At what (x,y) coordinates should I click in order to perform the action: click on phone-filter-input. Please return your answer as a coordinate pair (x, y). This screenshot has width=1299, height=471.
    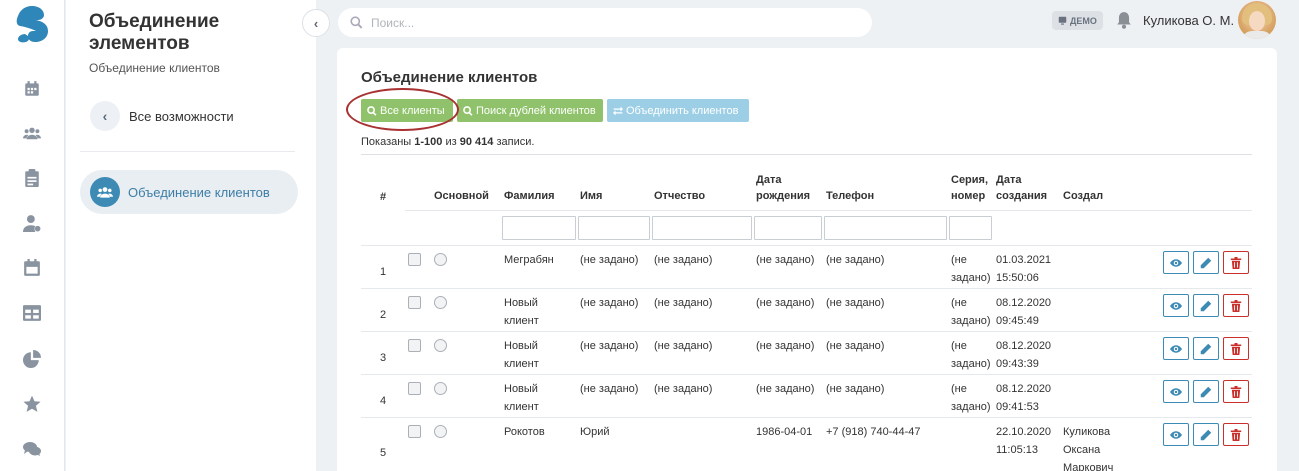
    Looking at the image, I should click on (885, 228).